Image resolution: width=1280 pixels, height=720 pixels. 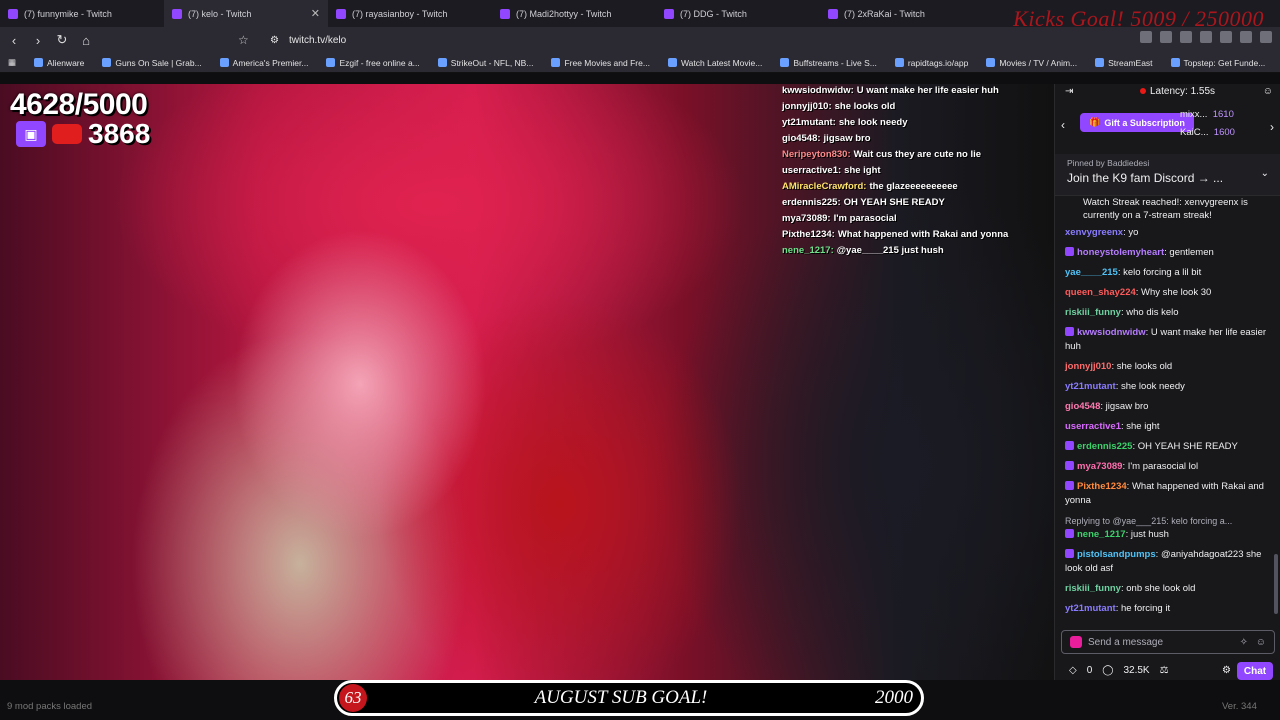 What do you see at coordinates (1246, 37) in the screenshot?
I see `sidebar-icon` at bounding box center [1246, 37].